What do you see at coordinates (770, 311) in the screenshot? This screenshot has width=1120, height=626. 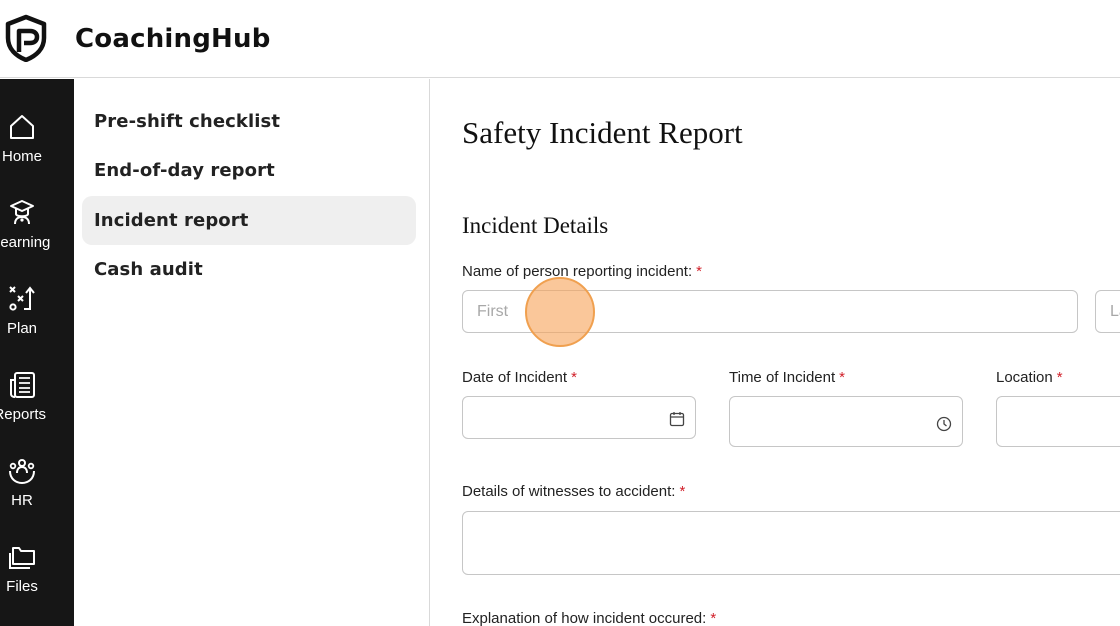 I see `first-name-input: First` at bounding box center [770, 311].